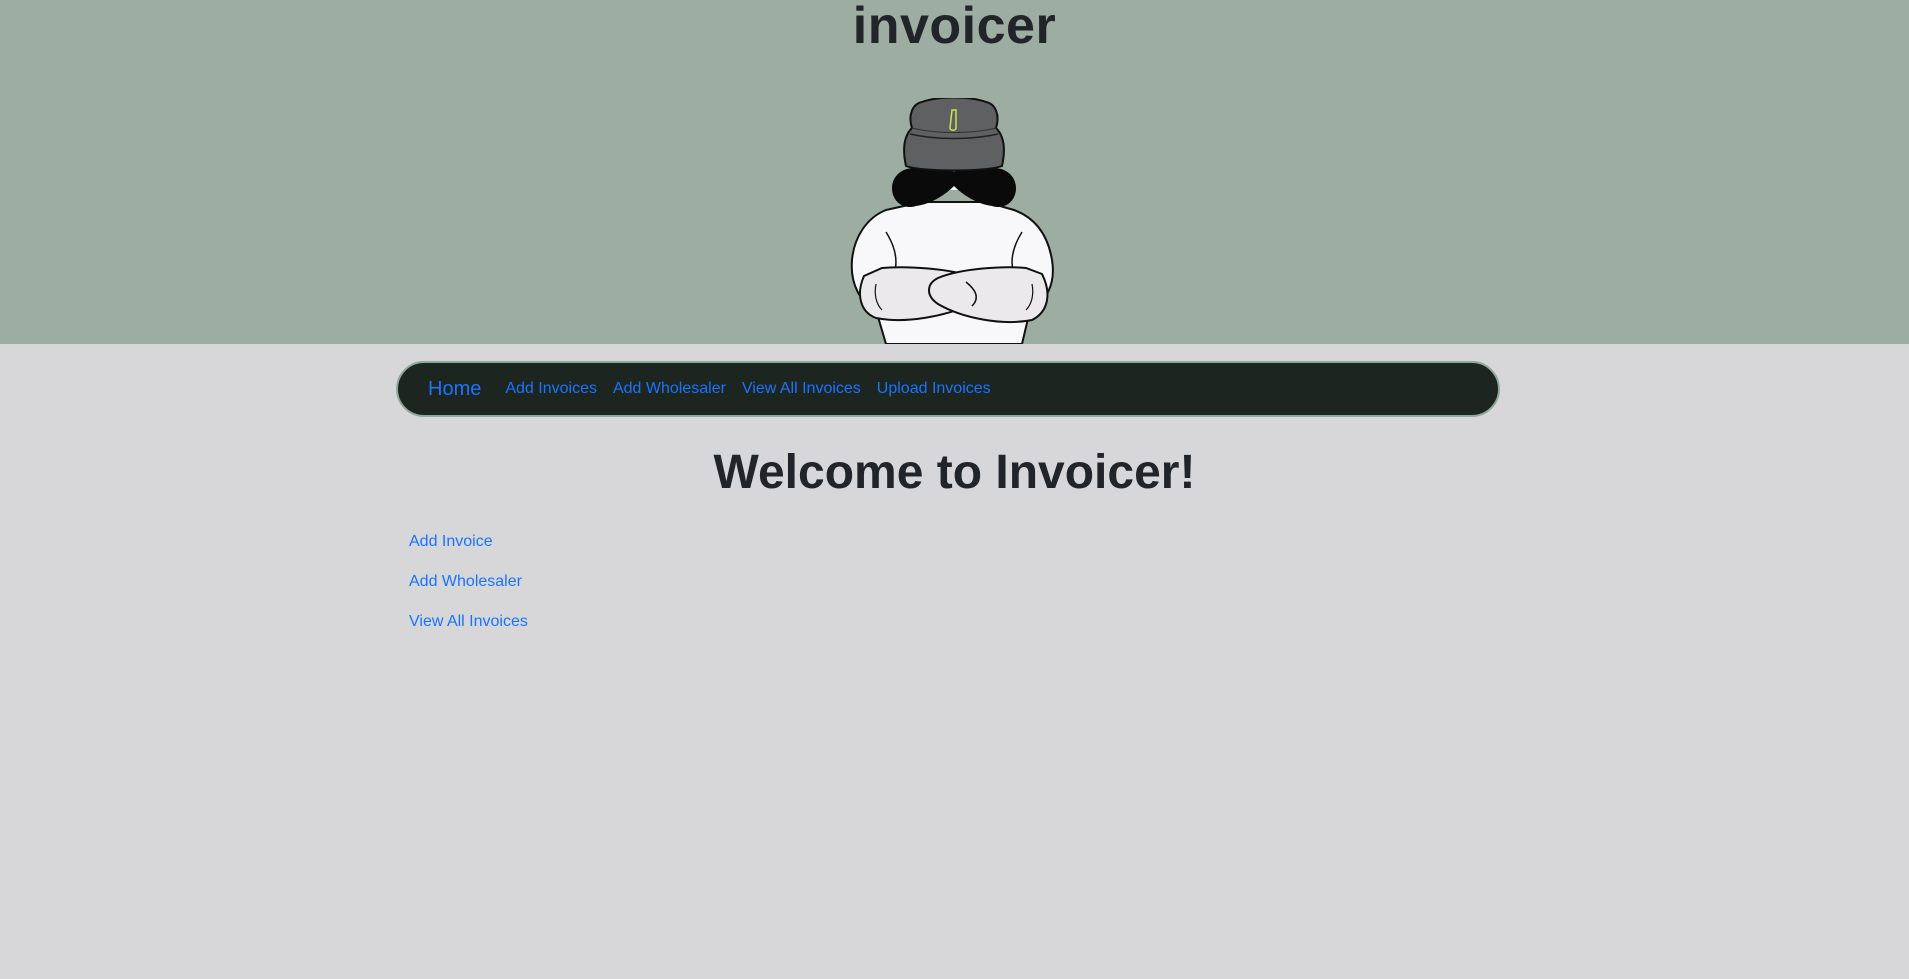  What do you see at coordinates (454, 389) in the screenshot?
I see `nav-home-link: Home` at bounding box center [454, 389].